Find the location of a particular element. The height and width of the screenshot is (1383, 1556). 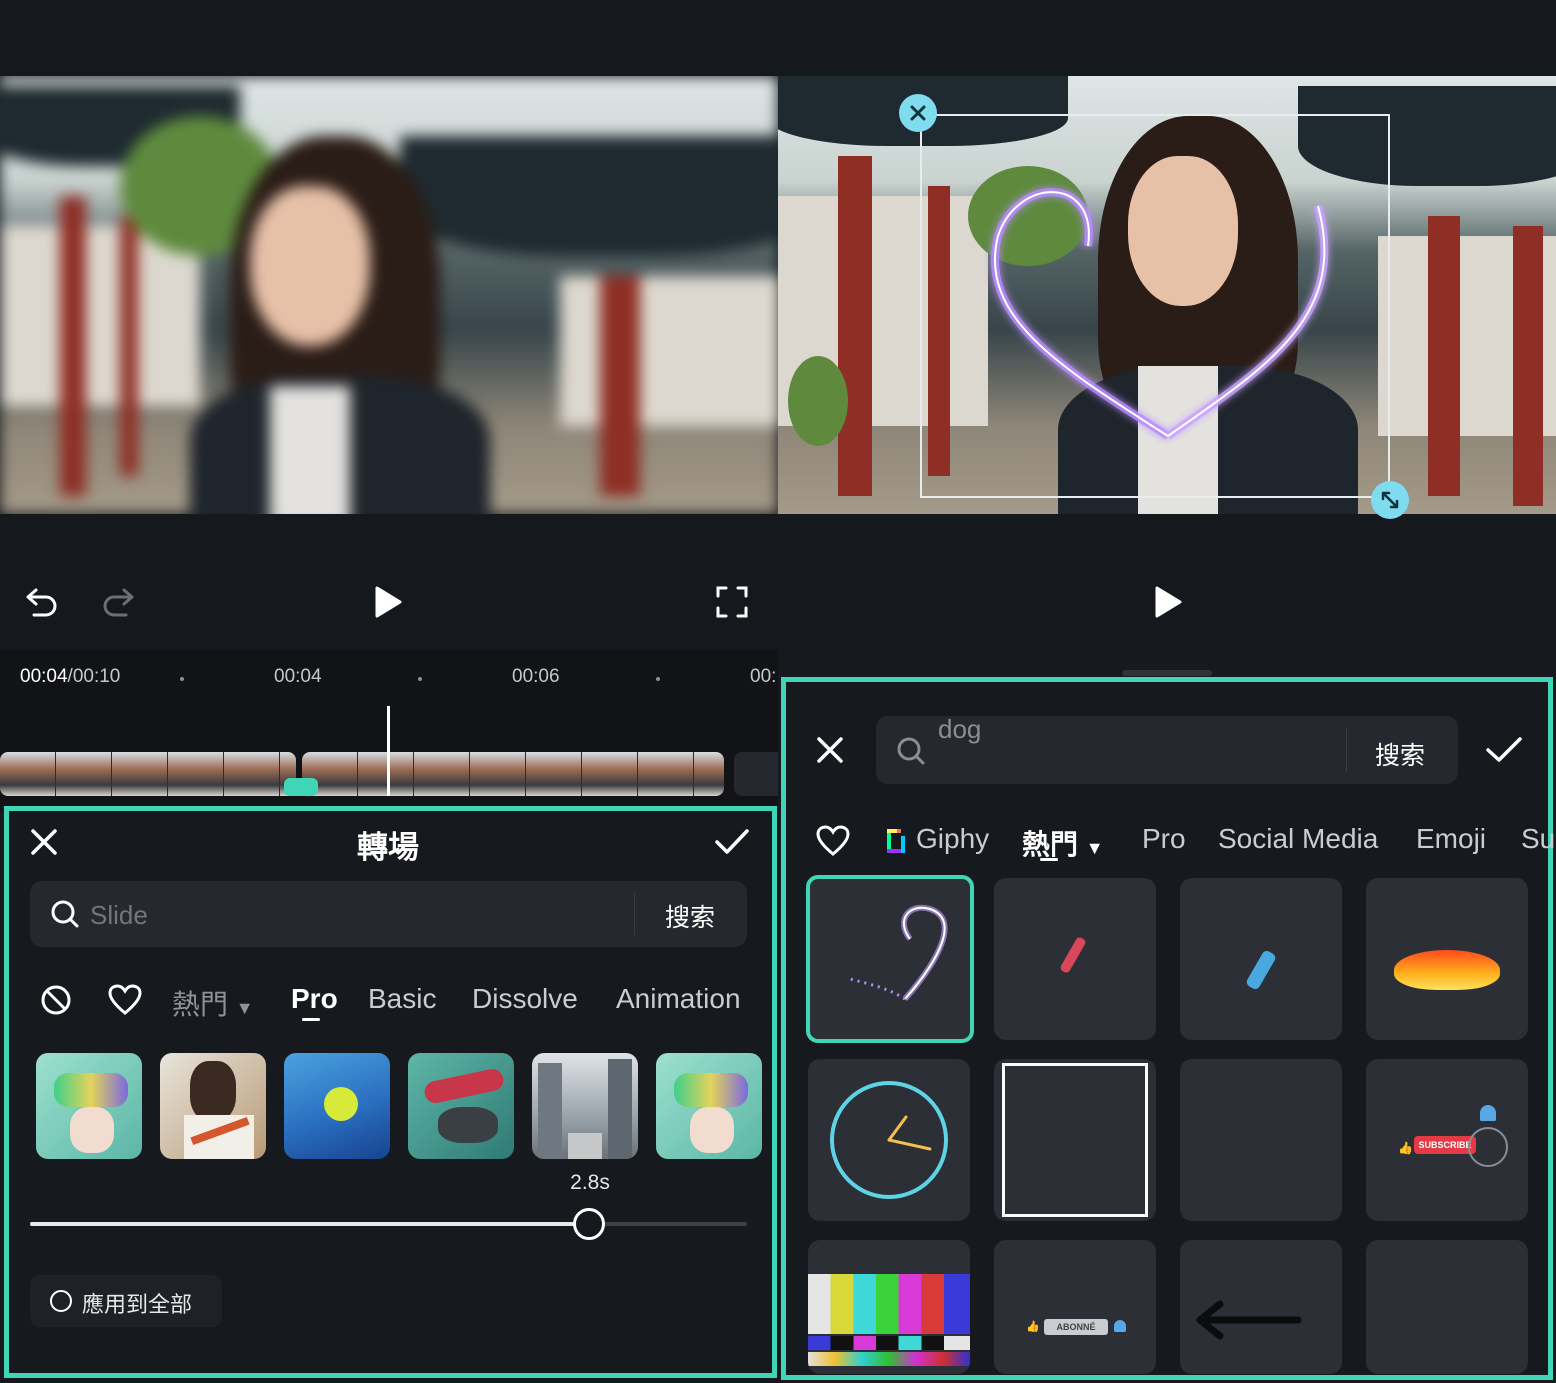

sticker-arrow is located at coordinates (1261, 1307).